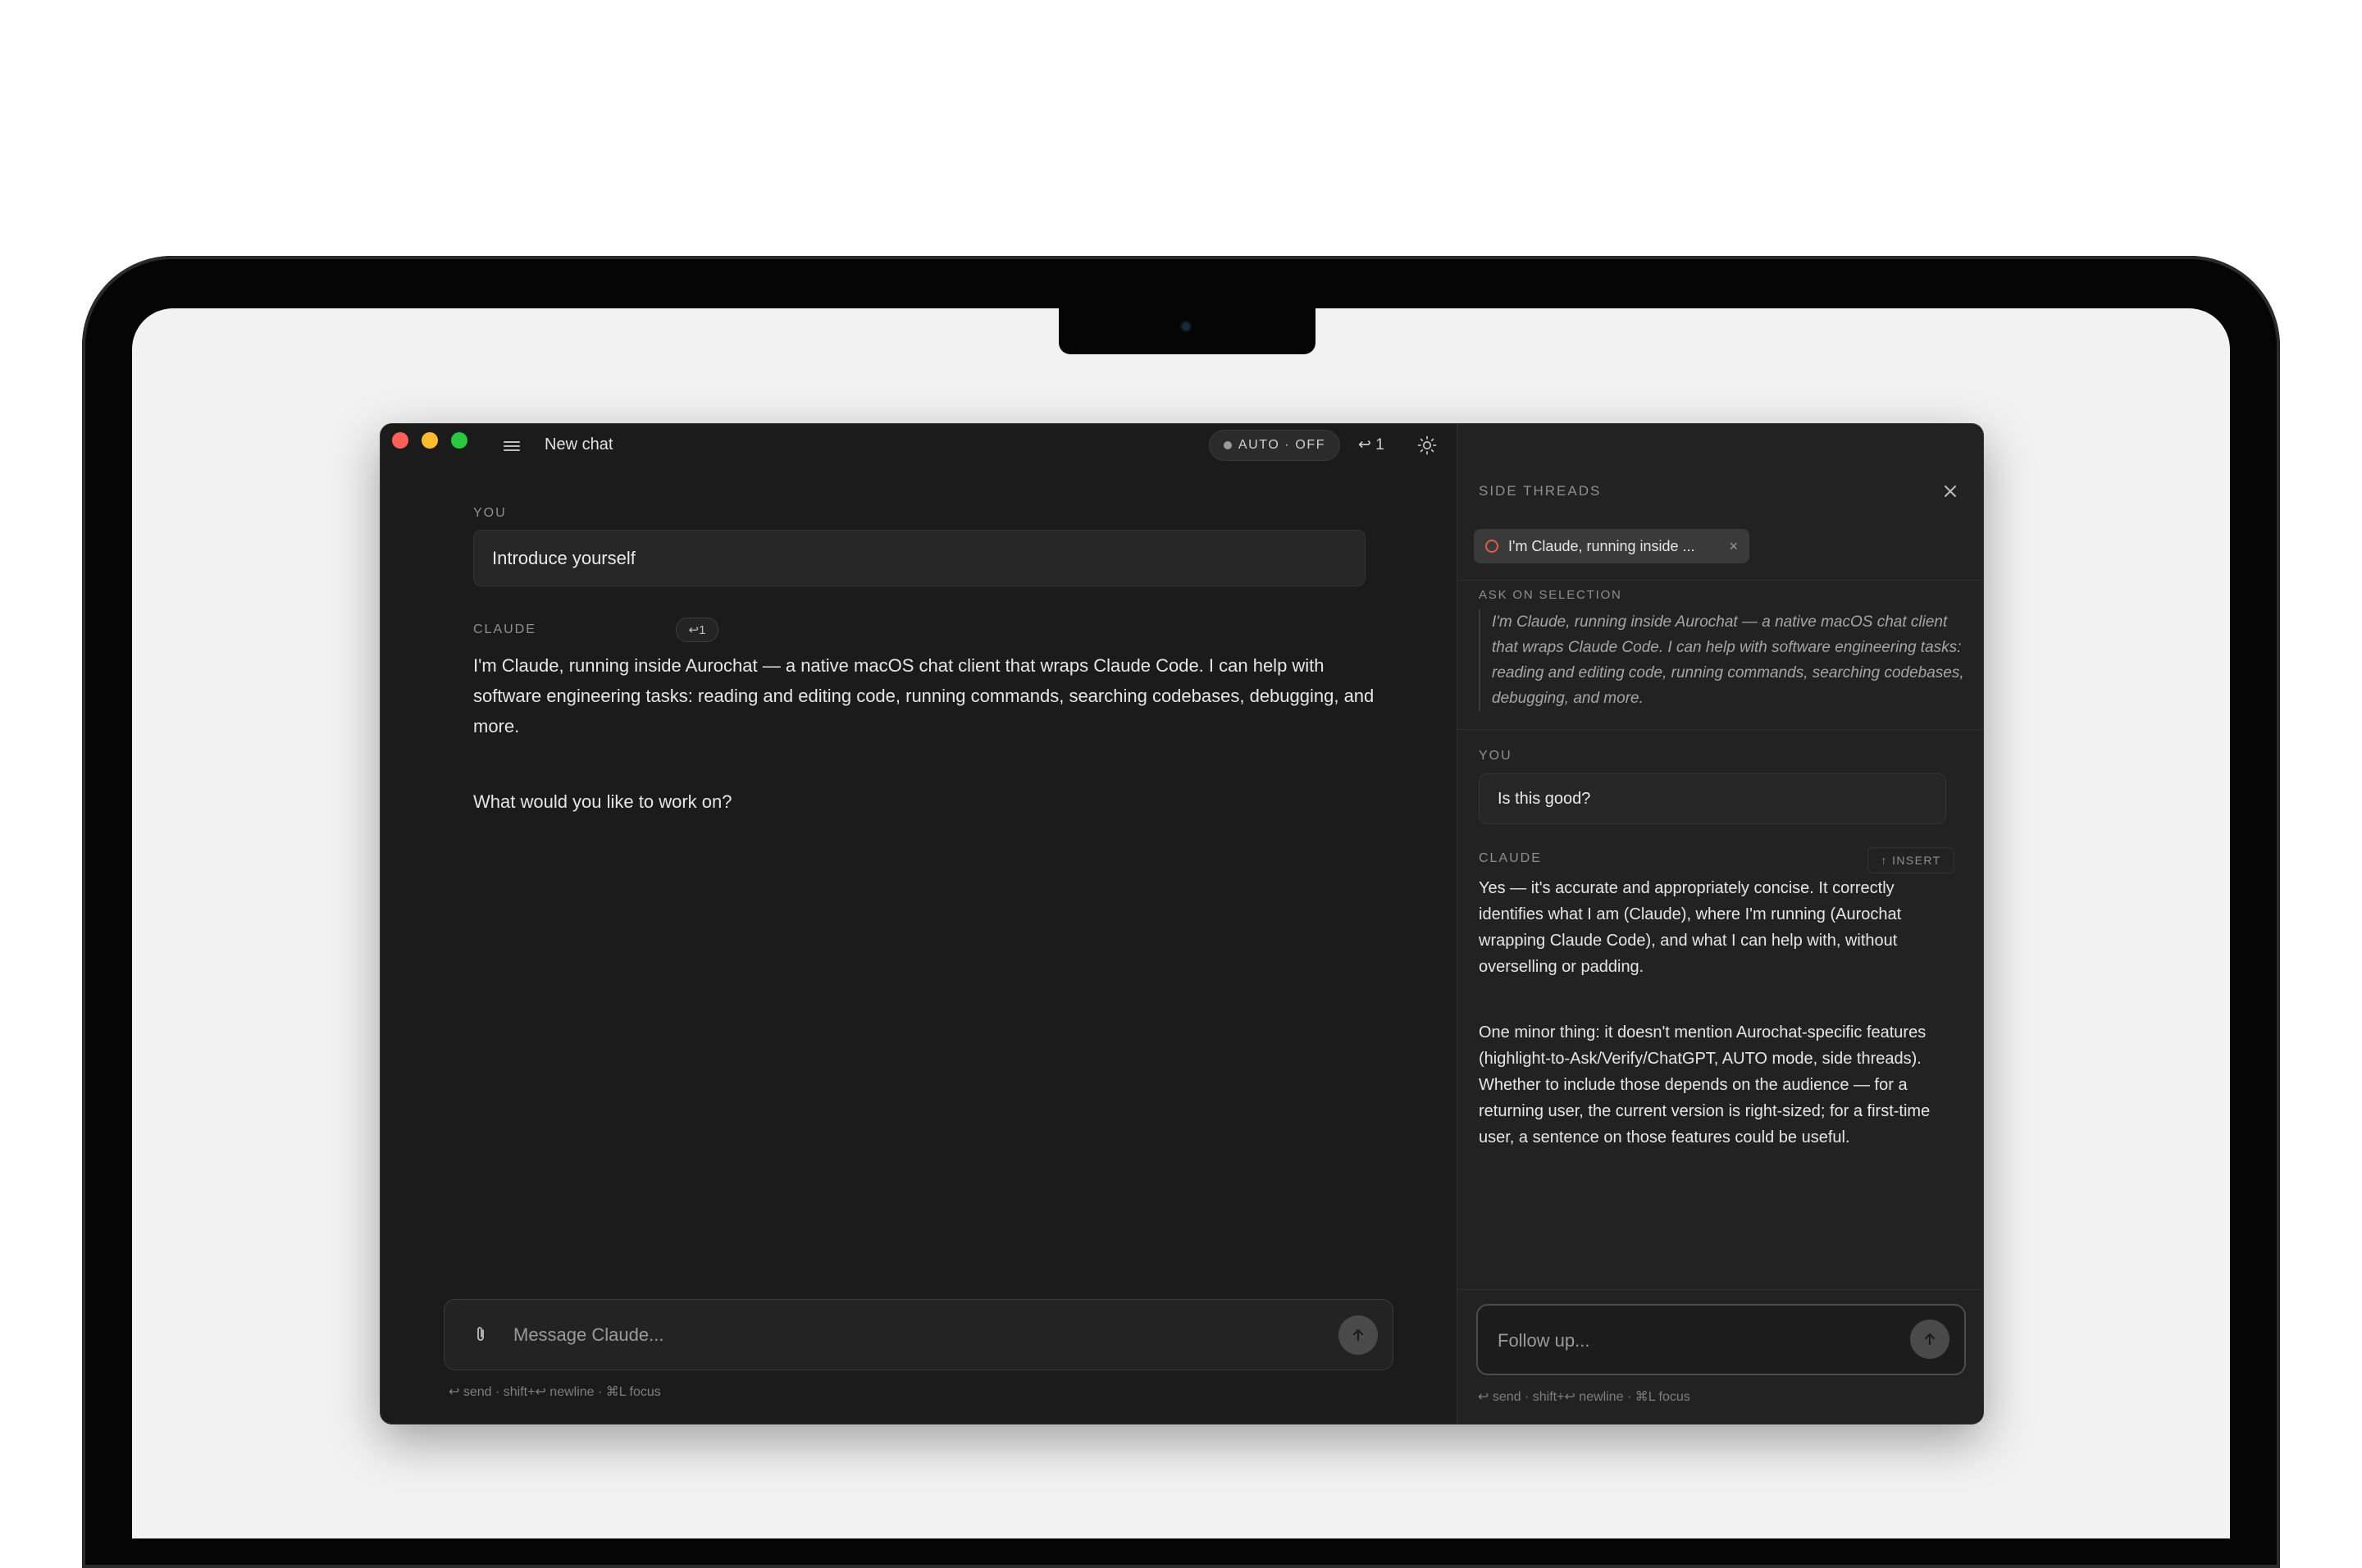 The image size is (2362, 1568). I want to click on send-button, so click(1358, 1335).